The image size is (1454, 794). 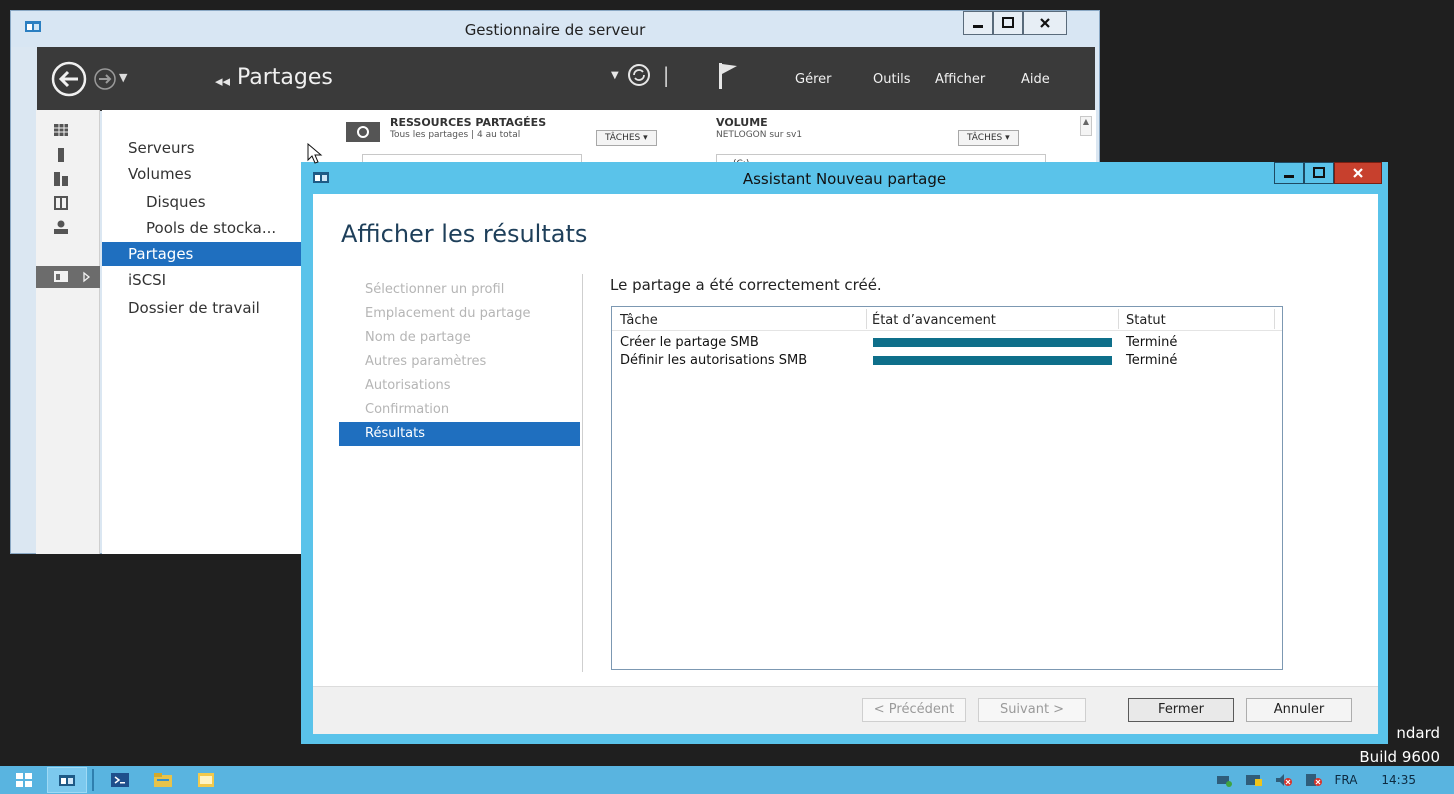 I want to click on header-divider, so click(x=947, y=330).